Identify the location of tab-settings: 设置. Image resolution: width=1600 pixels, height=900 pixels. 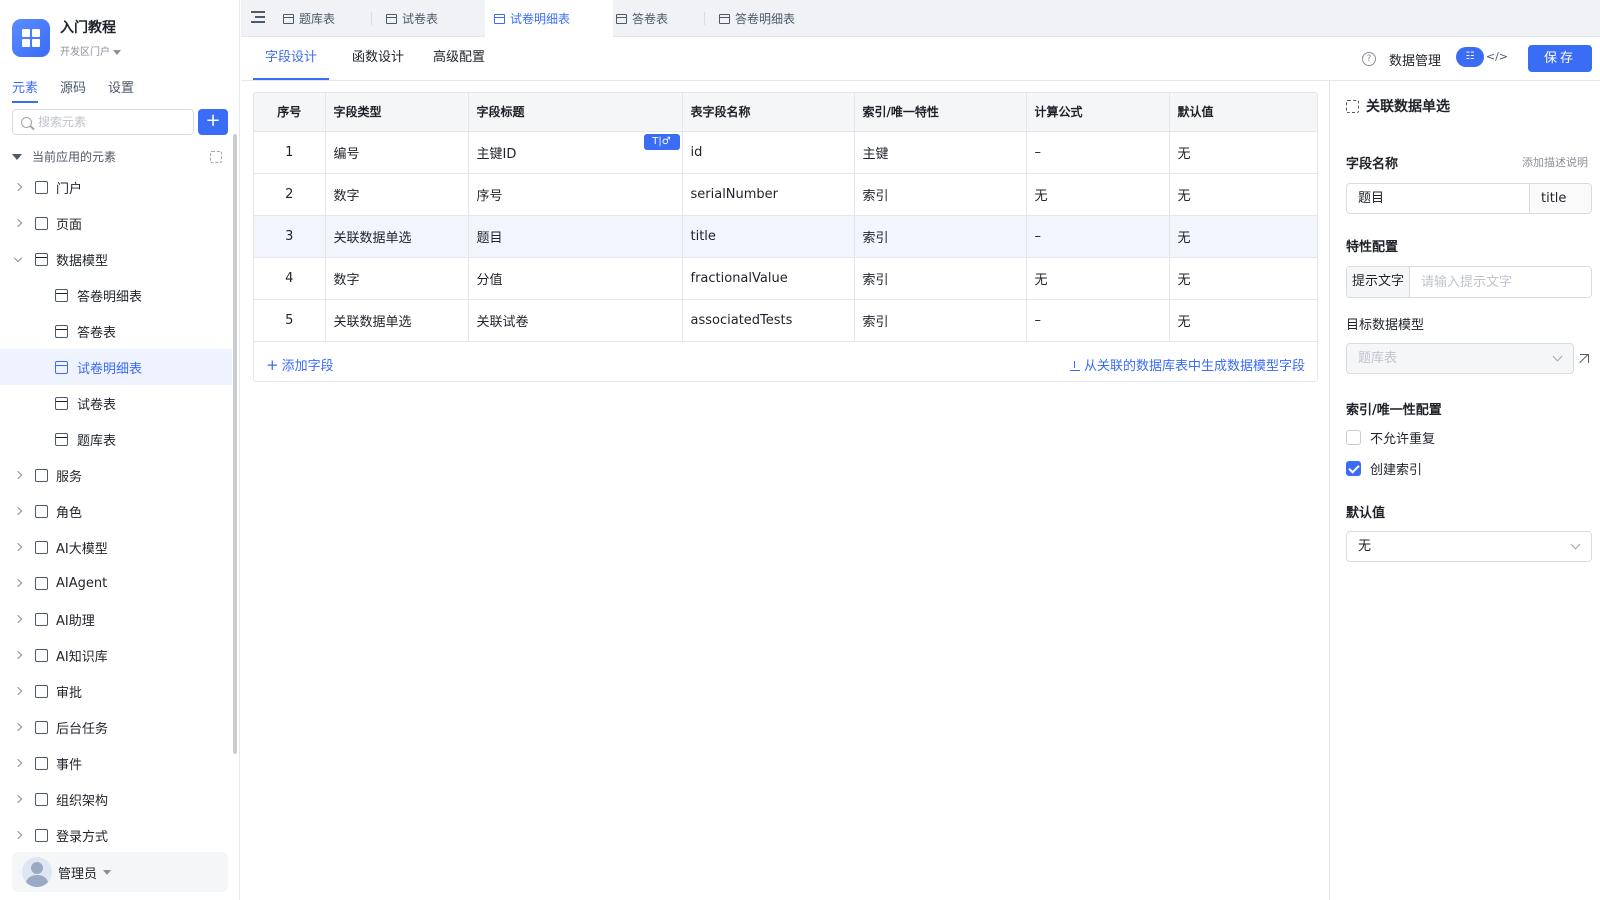
(121, 90).